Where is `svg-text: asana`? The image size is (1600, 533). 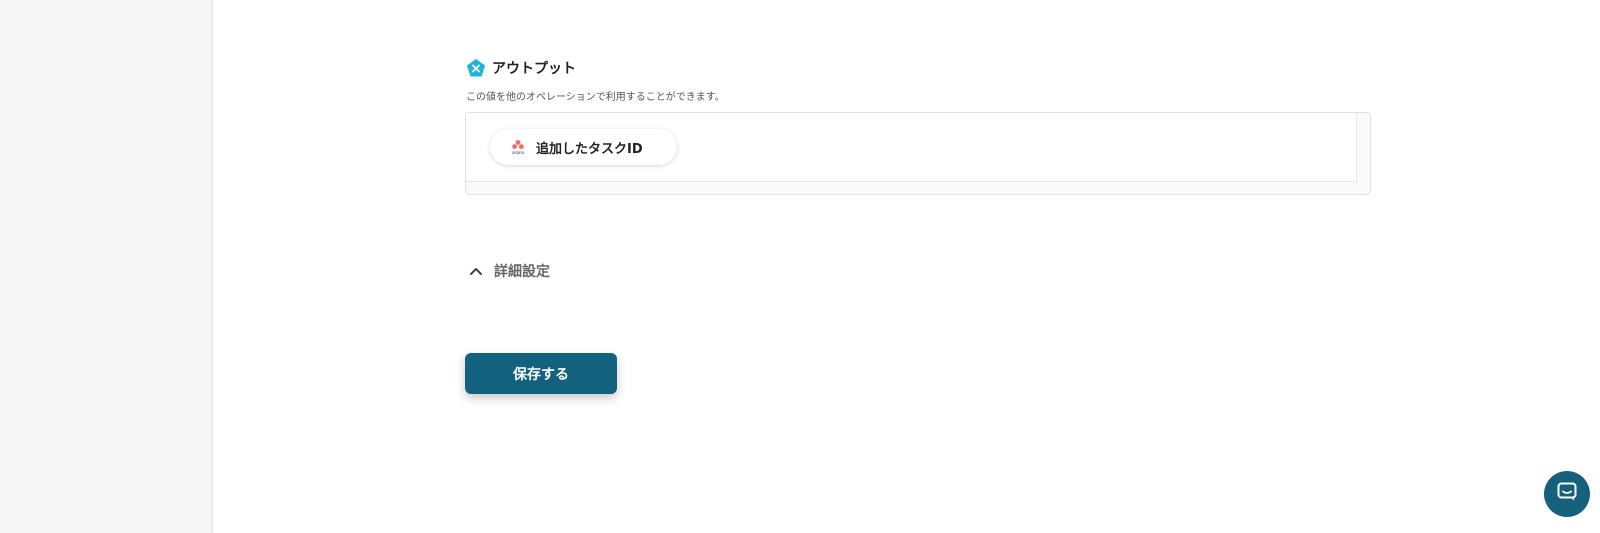
svg-text: asana is located at coordinates (518, 152).